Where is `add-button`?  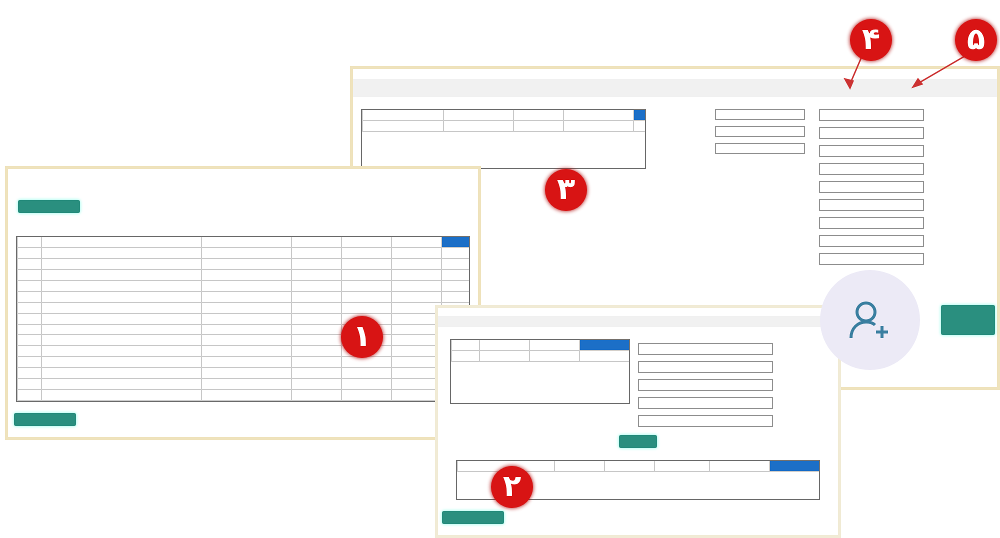
add-button is located at coordinates (638, 441).